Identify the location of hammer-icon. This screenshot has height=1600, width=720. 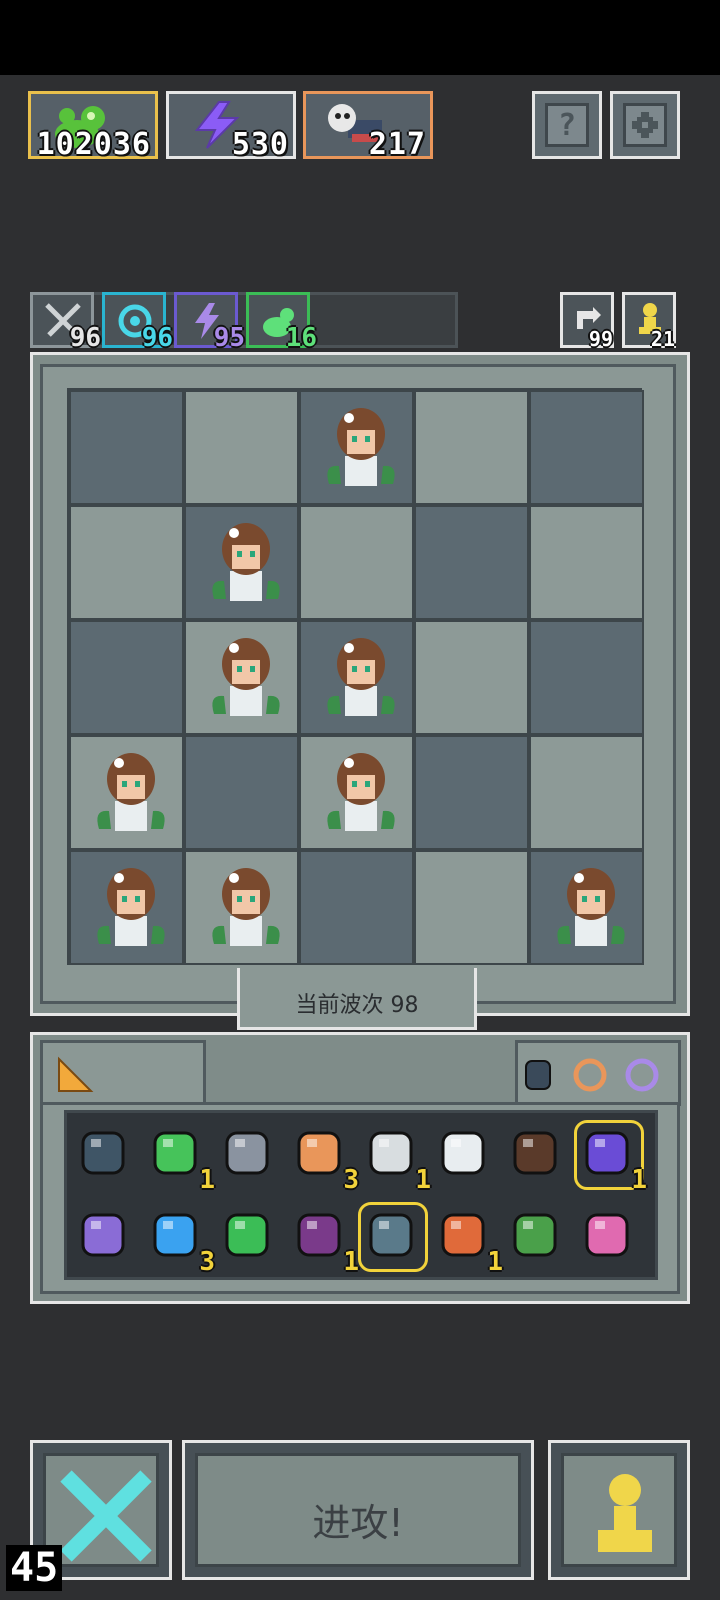
(247, 1153).